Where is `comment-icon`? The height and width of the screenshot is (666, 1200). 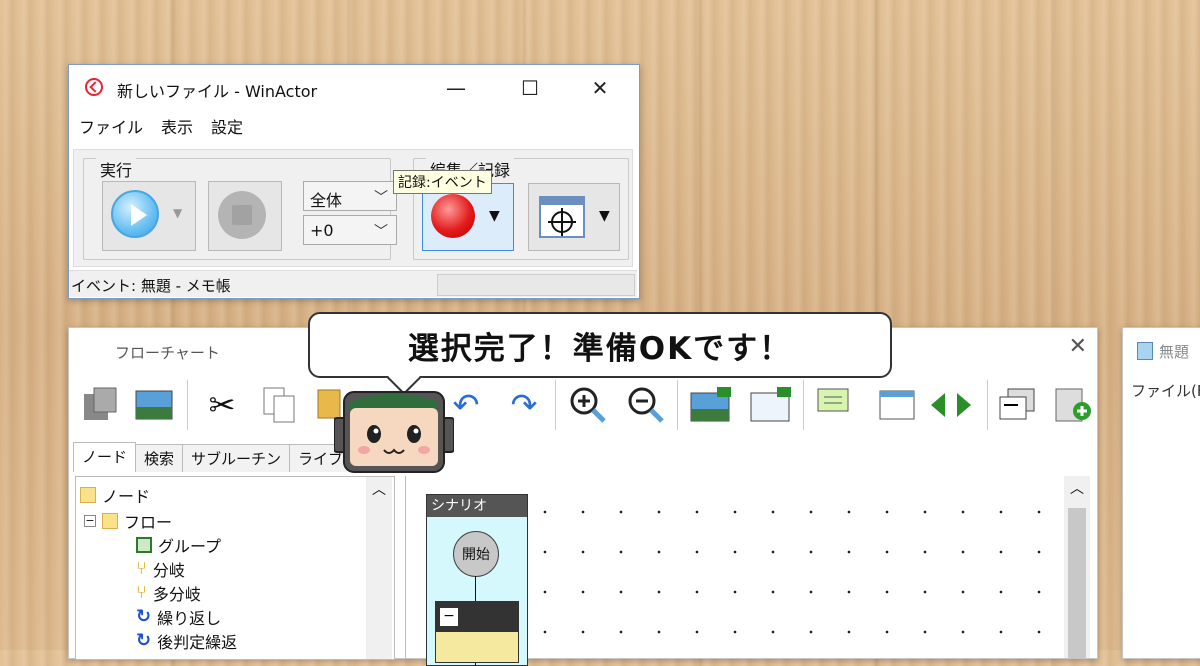
comment-icon is located at coordinates (836, 405).